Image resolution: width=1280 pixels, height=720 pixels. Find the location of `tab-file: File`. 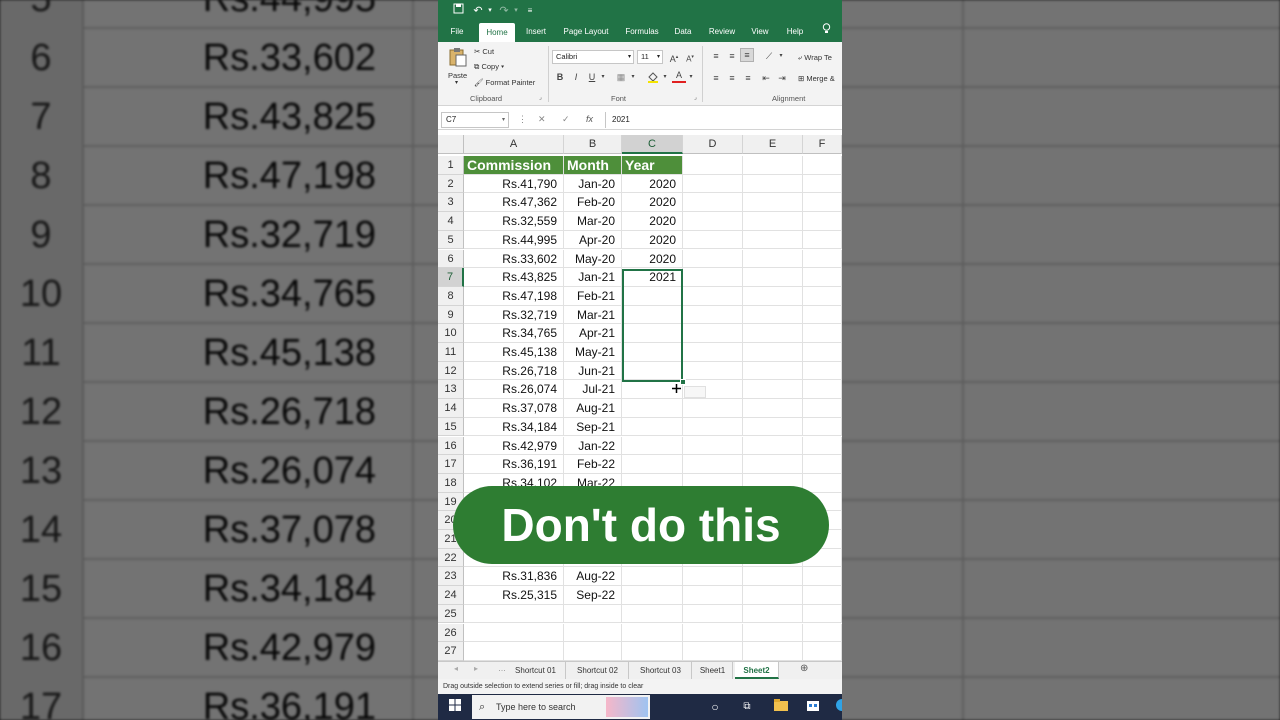

tab-file: File is located at coordinates (457, 32).